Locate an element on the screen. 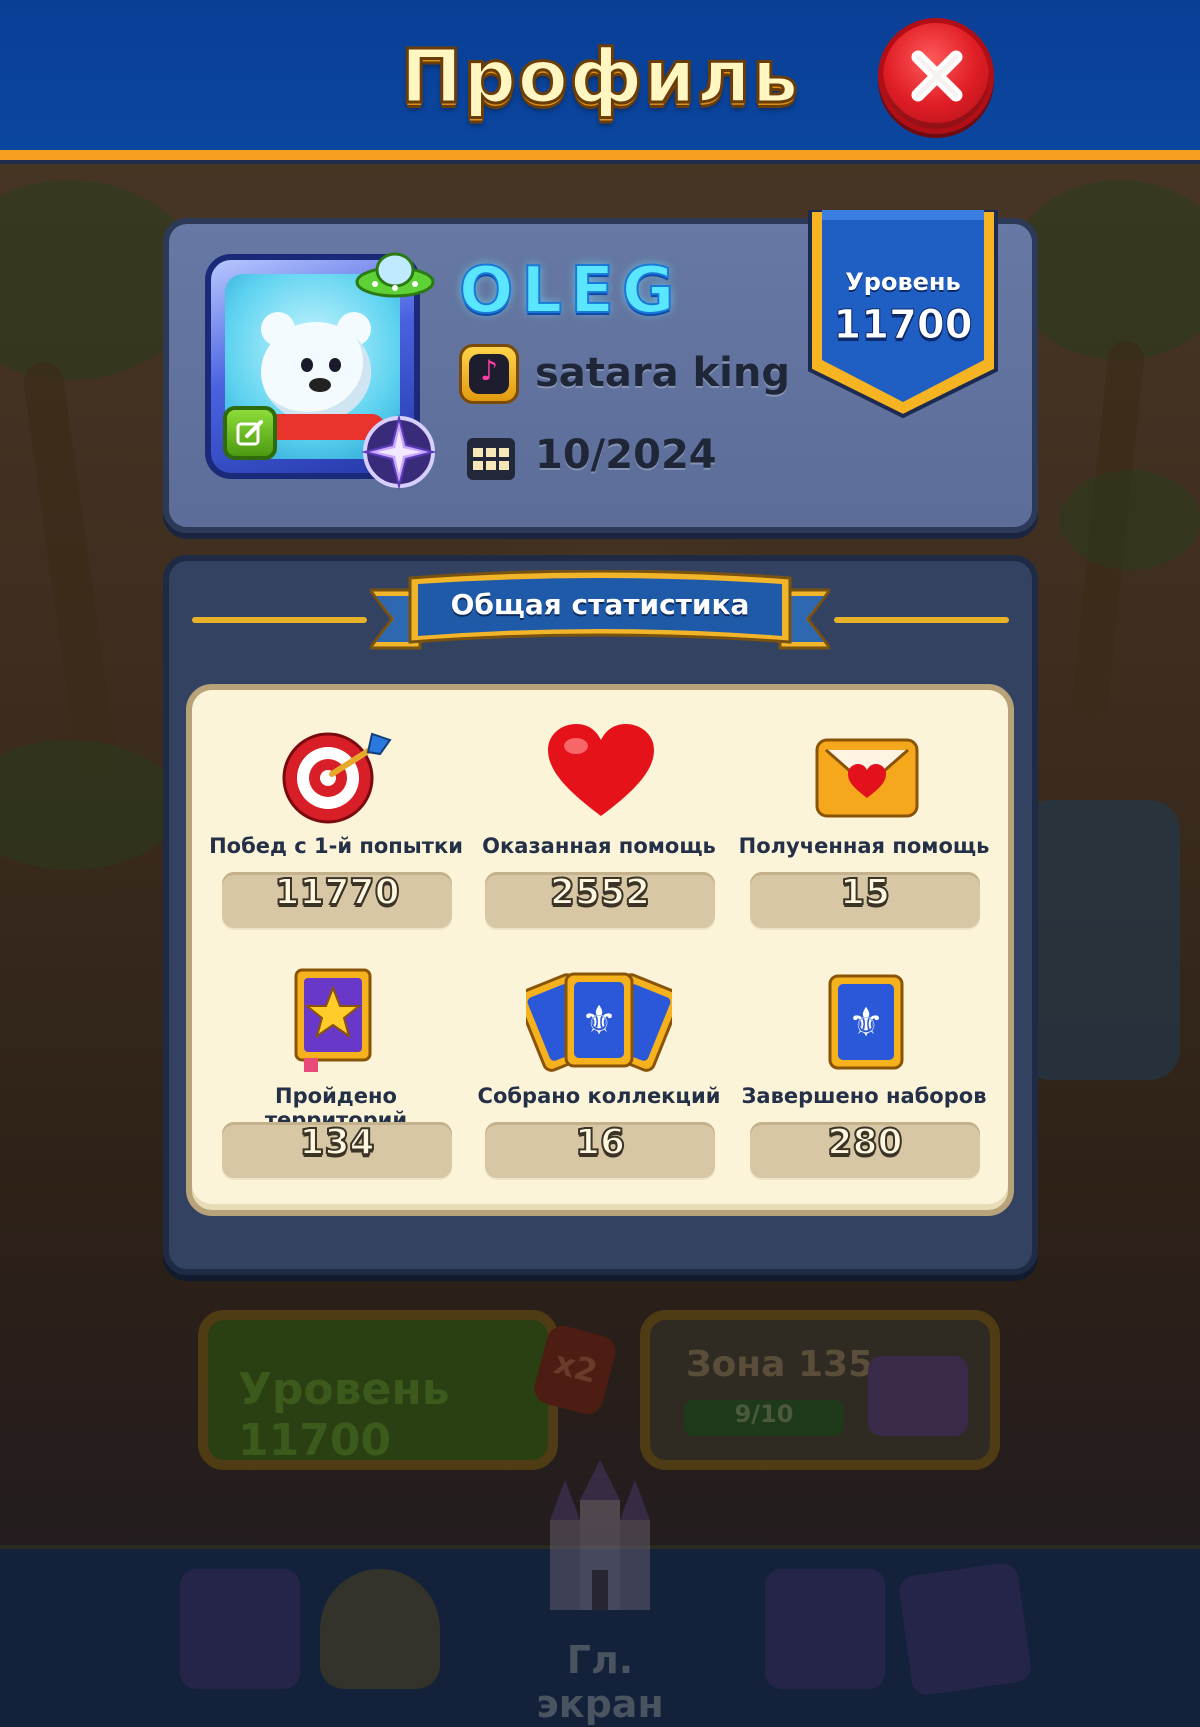 The image size is (1200, 1727). zone-progress-button: Зона 135 9/10 is located at coordinates (820, 1390).